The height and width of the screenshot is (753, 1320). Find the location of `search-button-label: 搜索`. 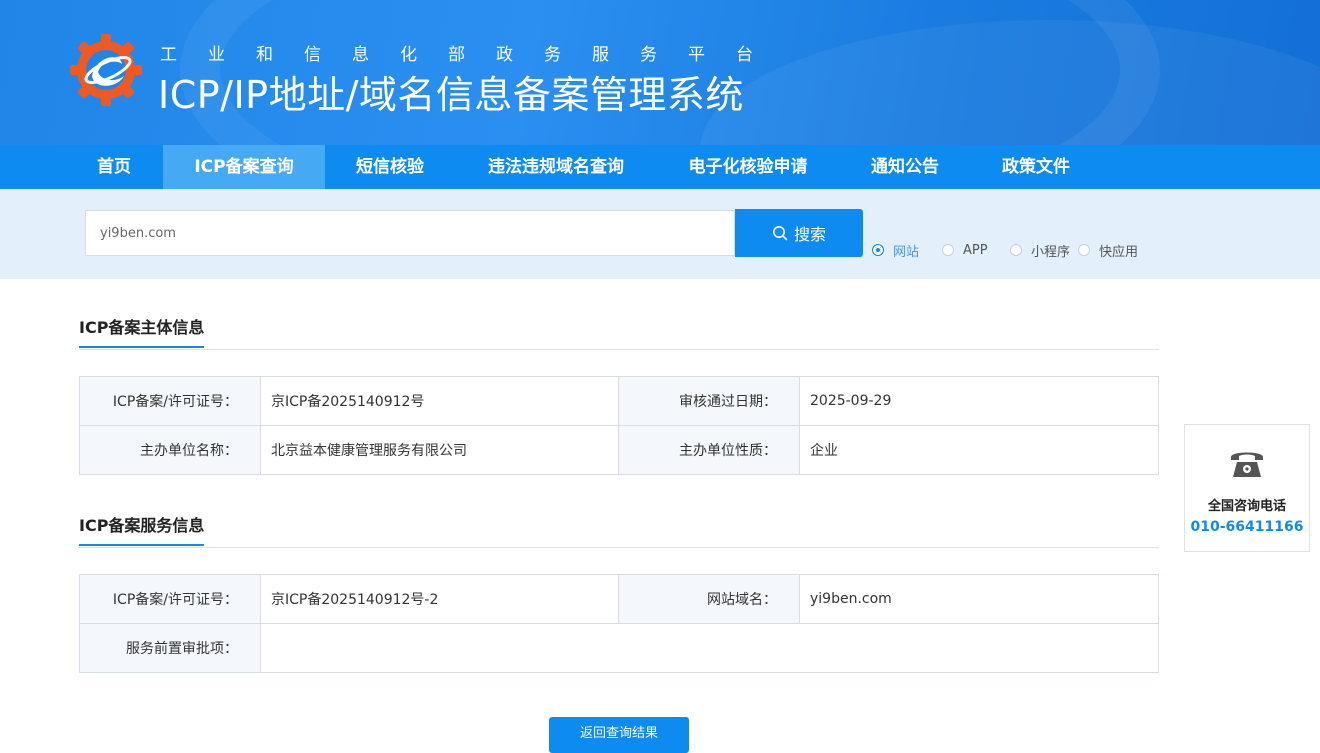

search-button-label: 搜索 is located at coordinates (809, 234).